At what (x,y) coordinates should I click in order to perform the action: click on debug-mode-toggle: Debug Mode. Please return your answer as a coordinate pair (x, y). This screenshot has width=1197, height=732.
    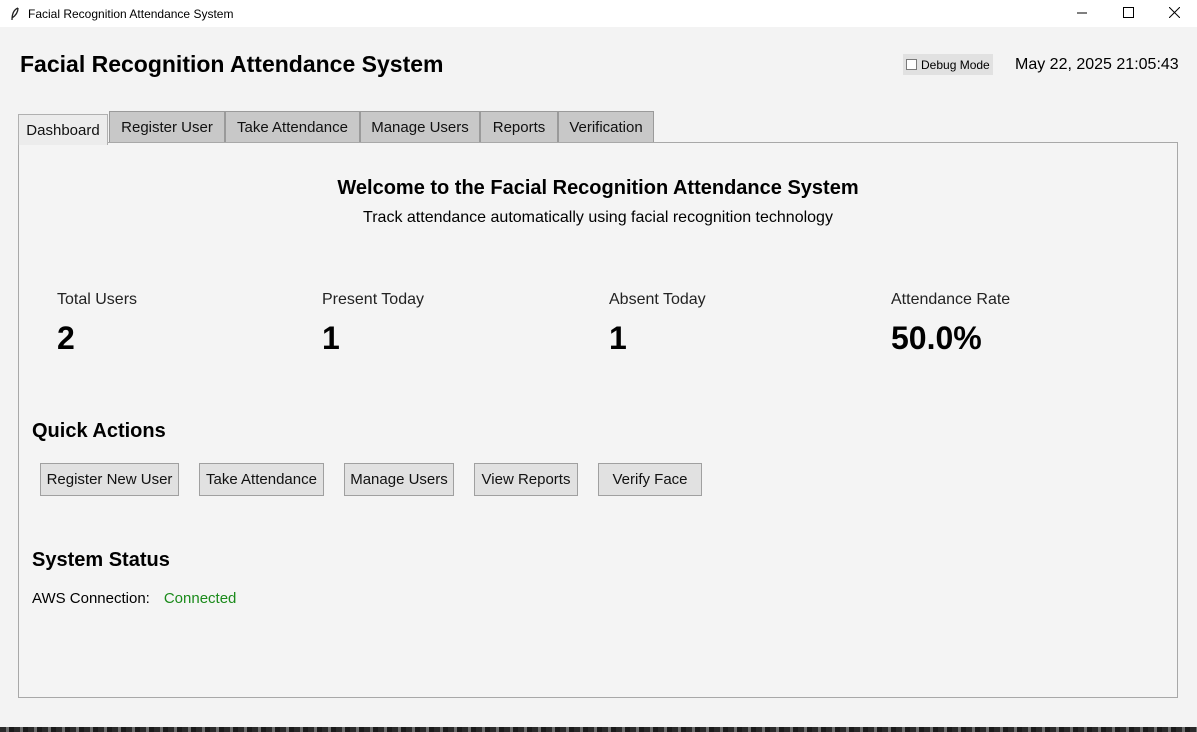
    Looking at the image, I should click on (948, 64).